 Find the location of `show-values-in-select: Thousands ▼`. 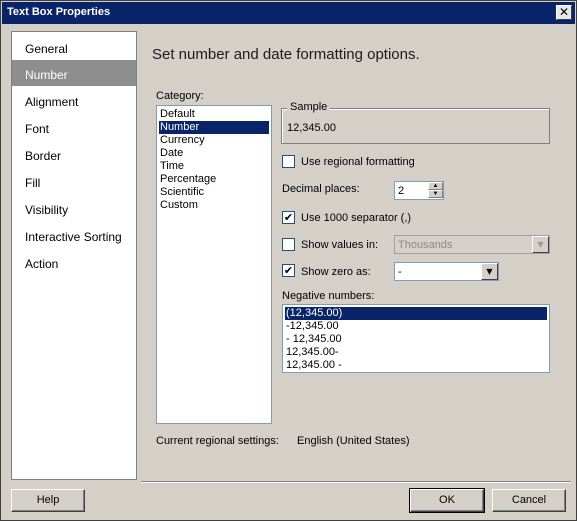

show-values-in-select: Thousands ▼ is located at coordinates (472, 244).